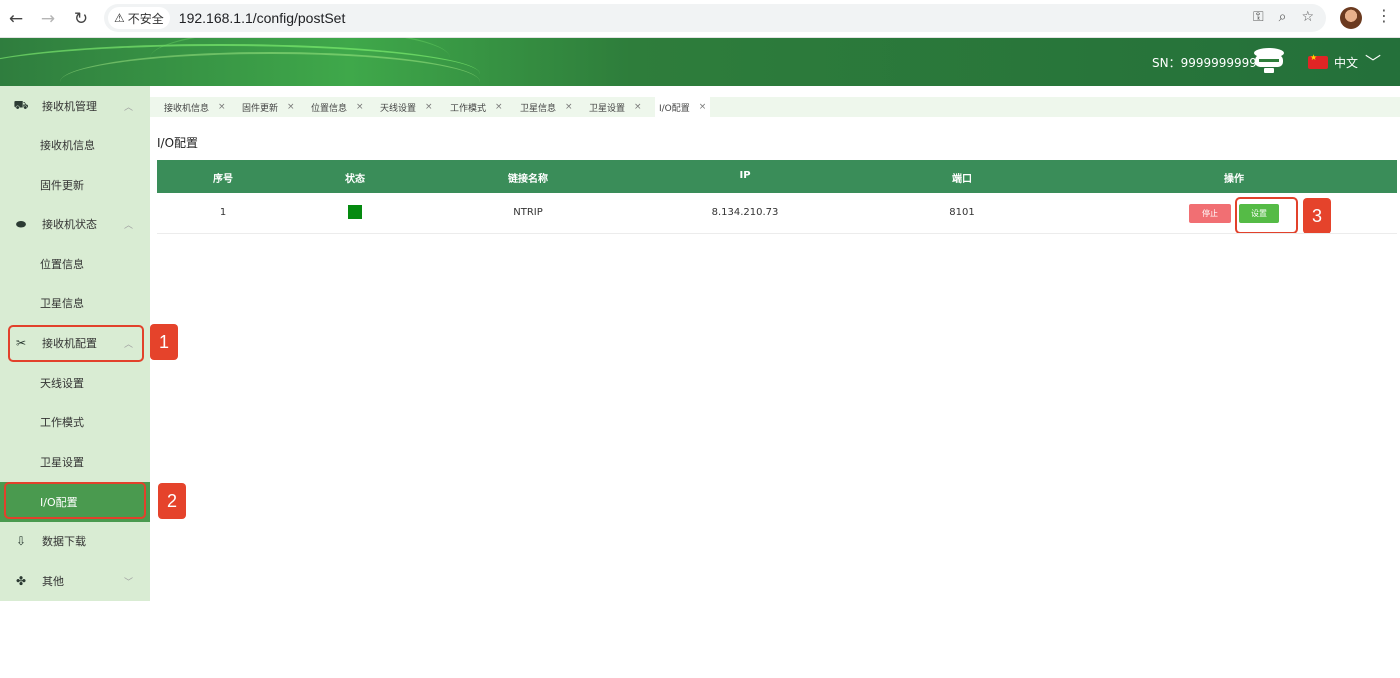 The height and width of the screenshot is (678, 1400). I want to click on sidebar-item-receiver-info: 接收机信息, so click(75, 145).